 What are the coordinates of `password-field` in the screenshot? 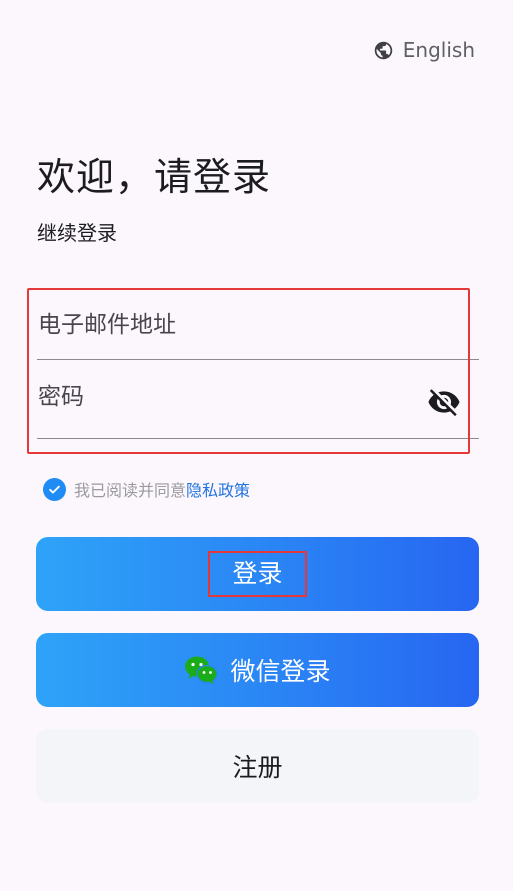 It's located at (258, 399).